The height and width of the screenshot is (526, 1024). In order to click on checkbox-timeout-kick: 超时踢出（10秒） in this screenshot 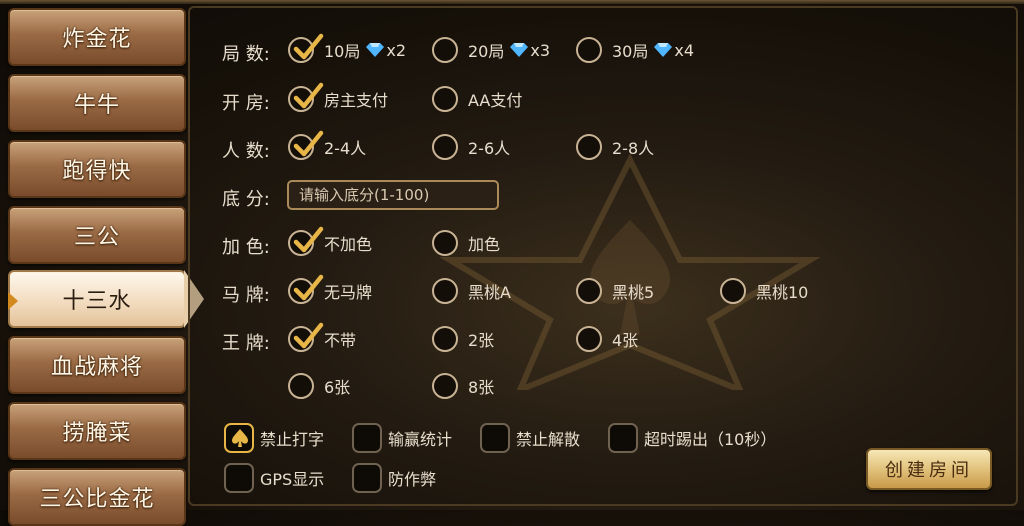, I will do `click(692, 438)`.